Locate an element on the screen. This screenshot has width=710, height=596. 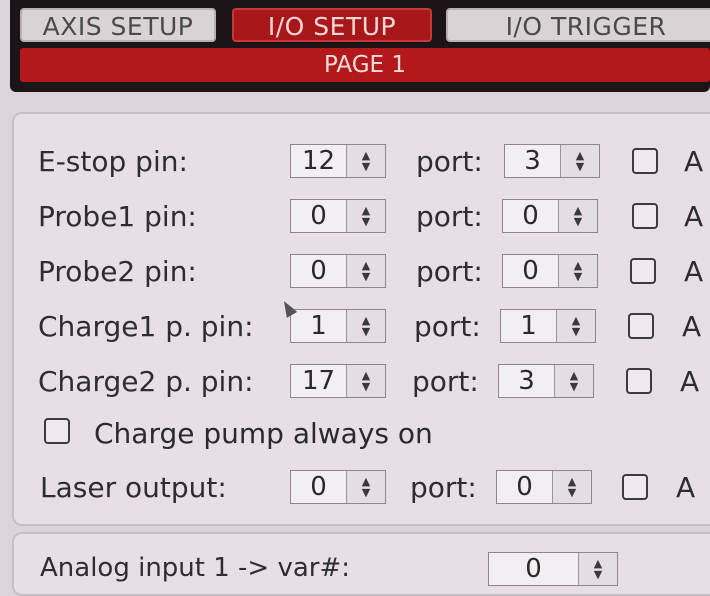
pin-value: 1 is located at coordinates (318, 326).